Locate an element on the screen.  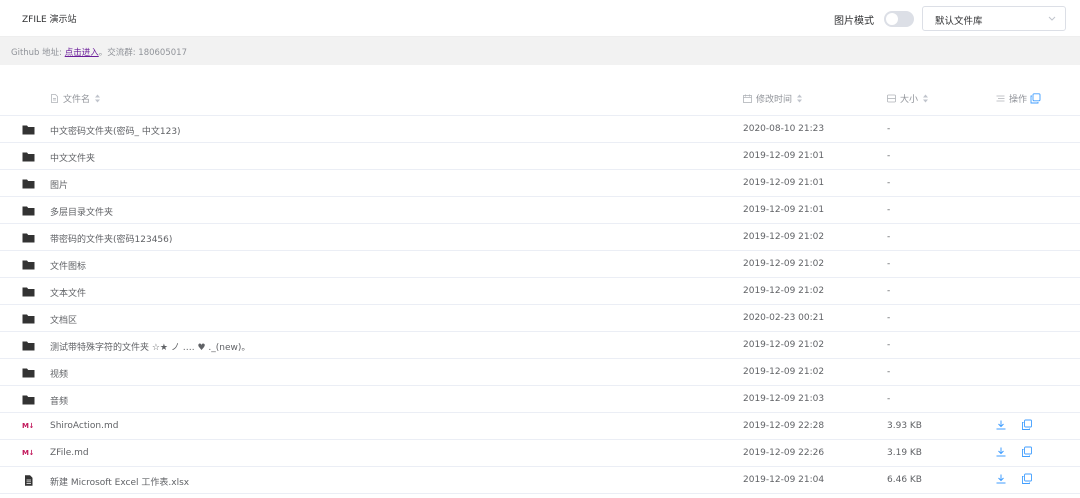
column-ops: 操作 is located at coordinates (1018, 98).